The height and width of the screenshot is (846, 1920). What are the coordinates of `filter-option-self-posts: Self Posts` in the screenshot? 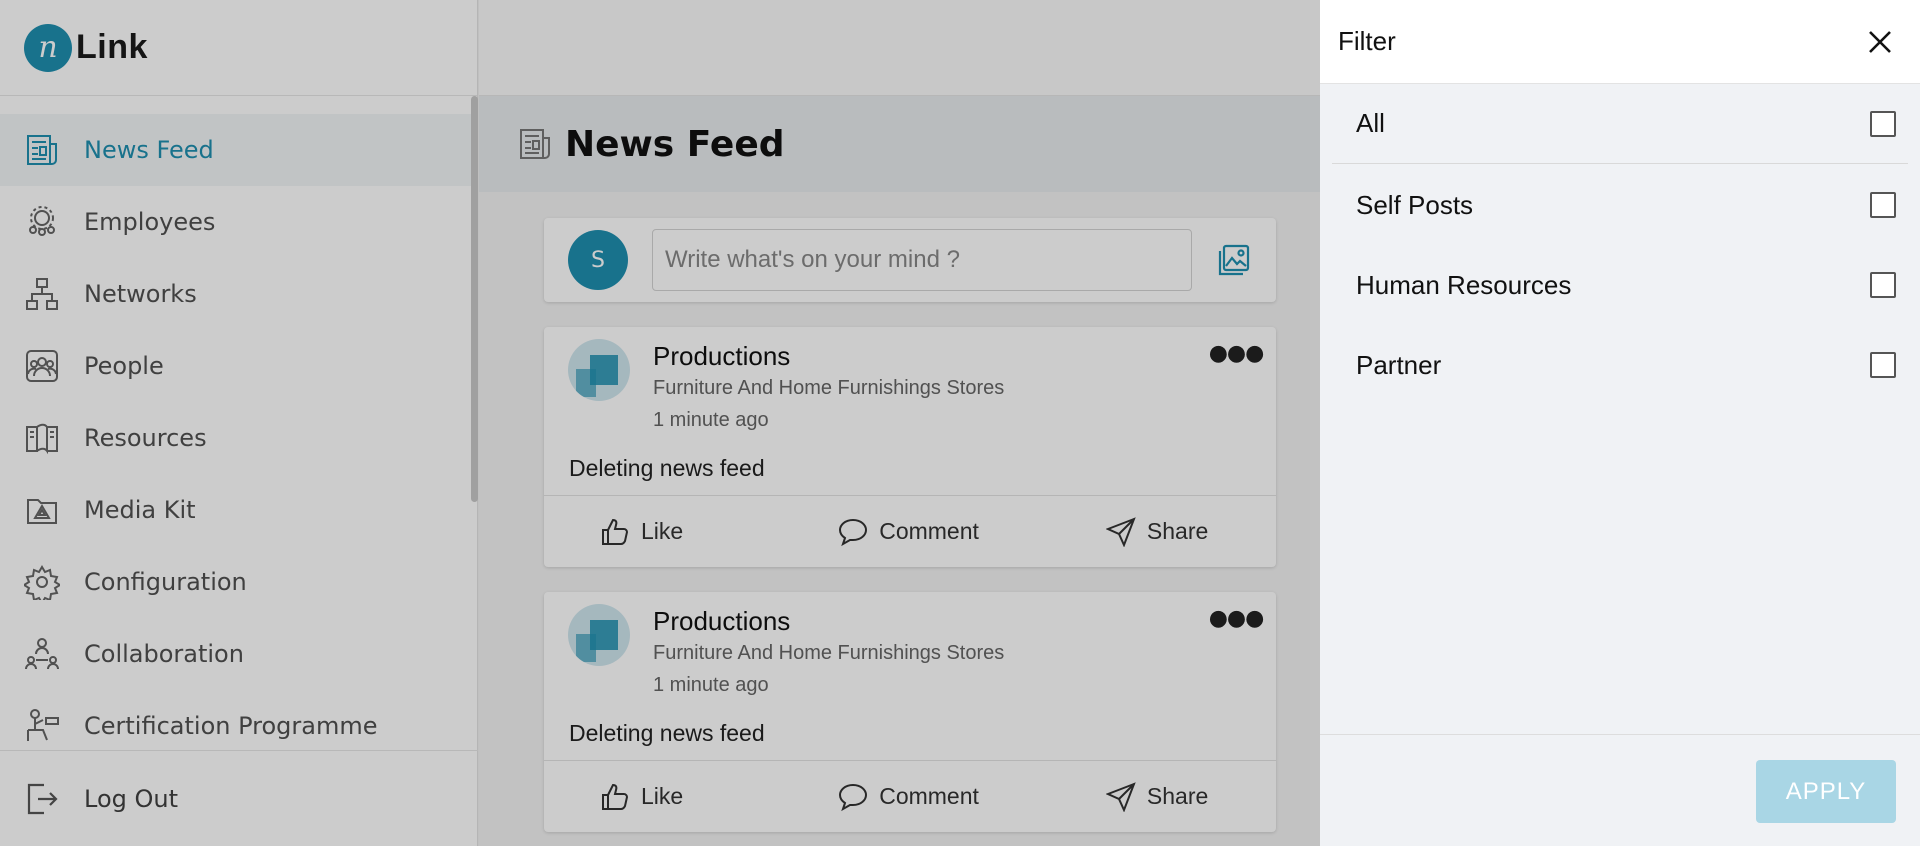 It's located at (1620, 205).